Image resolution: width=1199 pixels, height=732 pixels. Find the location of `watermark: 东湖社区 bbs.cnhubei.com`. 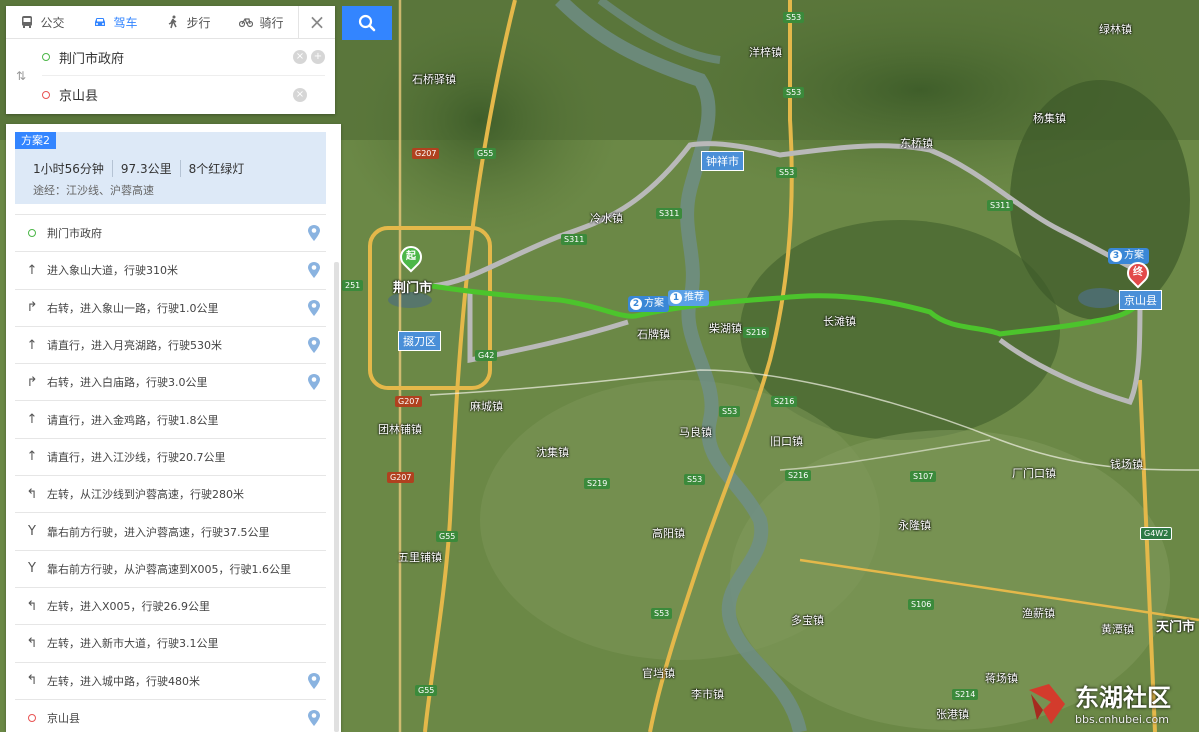

watermark: 东湖社区 bbs.cnhubei.com is located at coordinates (1111, 704).